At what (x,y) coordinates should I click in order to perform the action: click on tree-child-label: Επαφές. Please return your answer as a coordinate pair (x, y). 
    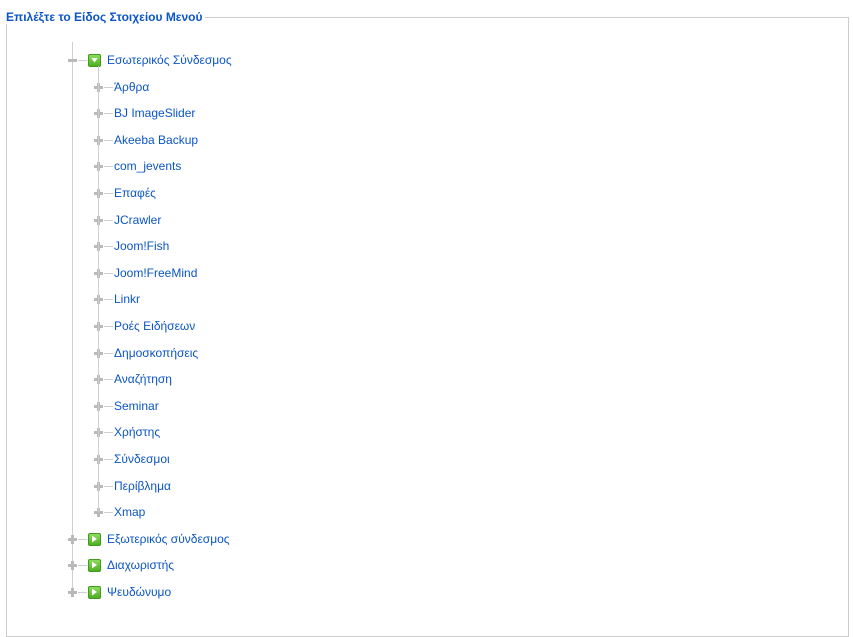
    Looking at the image, I should click on (135, 193).